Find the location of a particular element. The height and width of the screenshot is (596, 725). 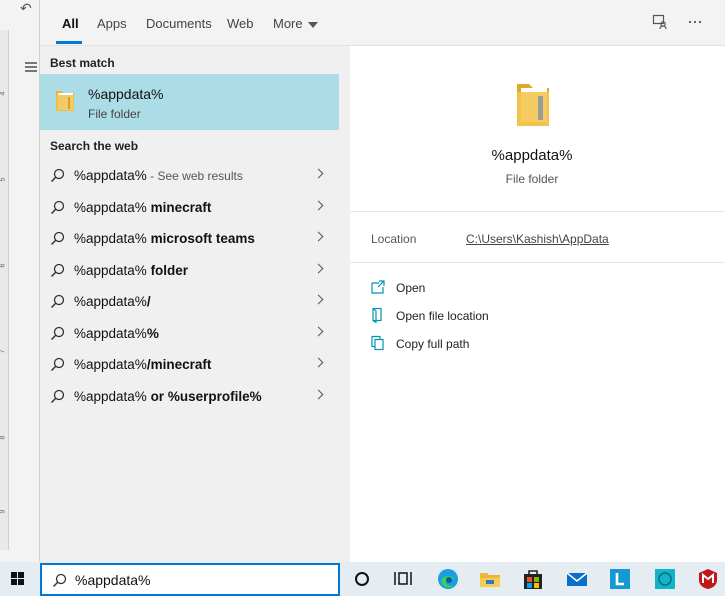

mail-icon is located at coordinates (577, 579).